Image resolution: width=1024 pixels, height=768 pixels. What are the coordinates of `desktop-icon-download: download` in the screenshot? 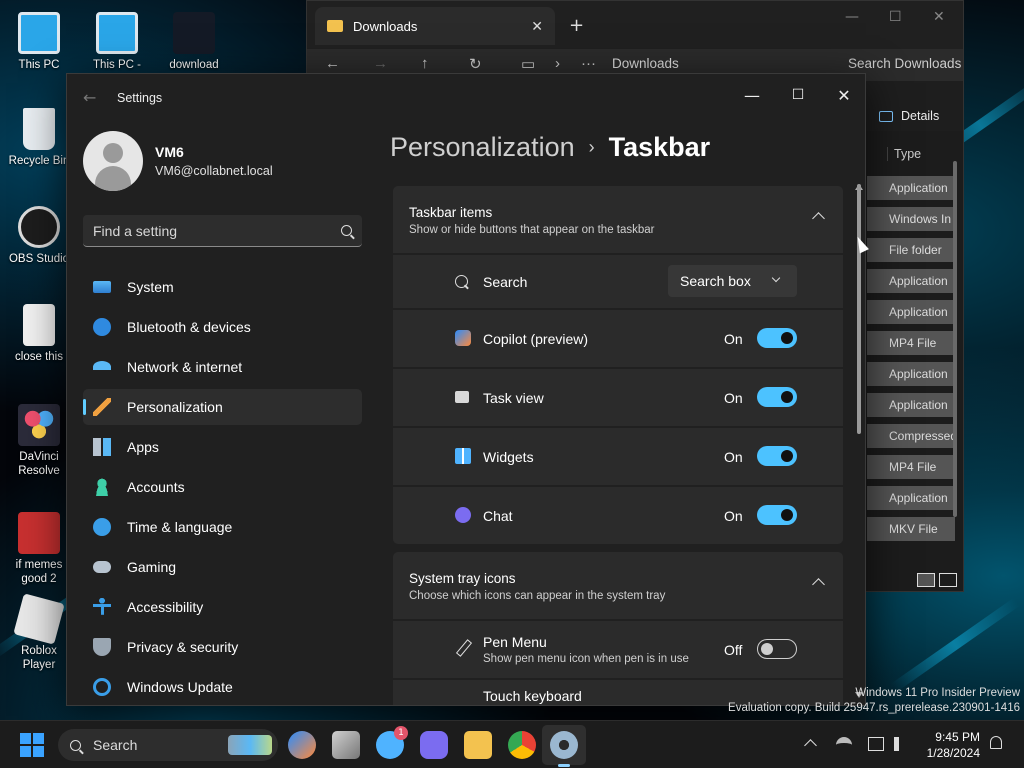 It's located at (194, 42).